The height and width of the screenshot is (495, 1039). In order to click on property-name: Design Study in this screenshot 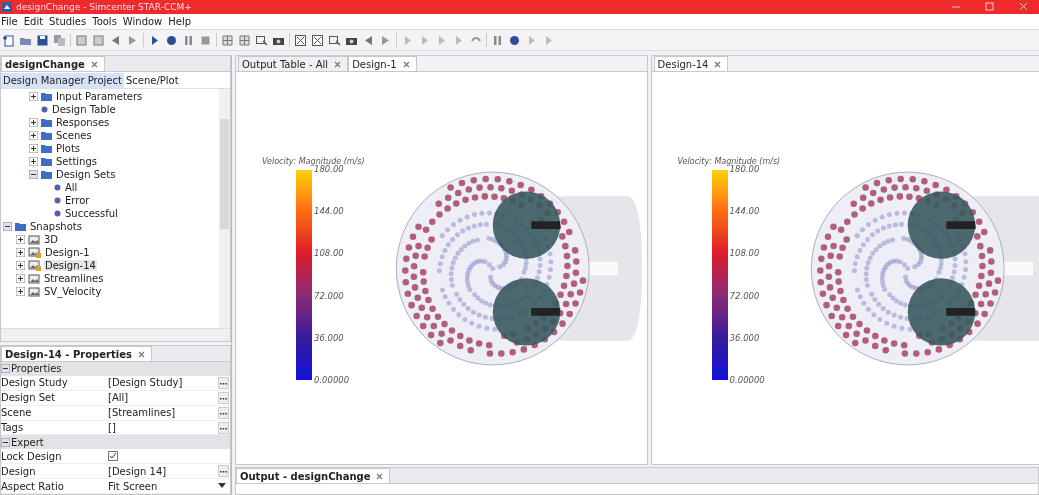, I will do `click(35, 383)`.